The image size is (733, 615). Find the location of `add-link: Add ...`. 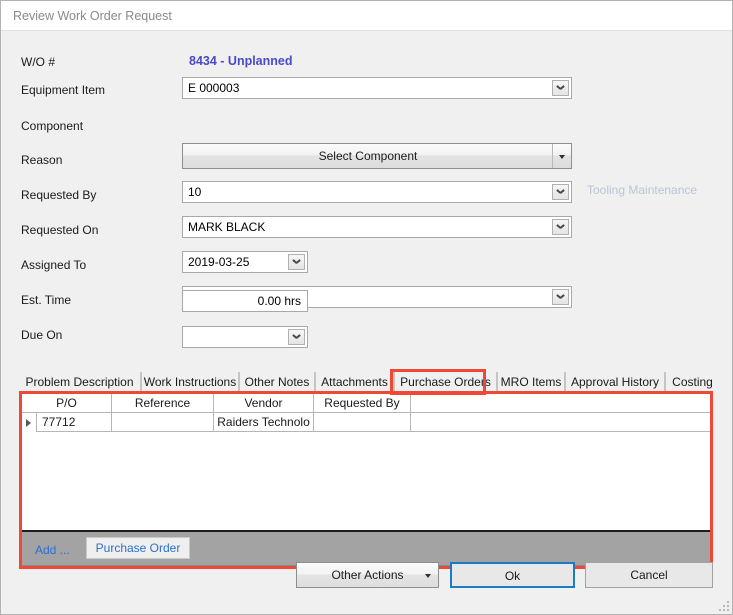

add-link: Add ... is located at coordinates (52, 550).